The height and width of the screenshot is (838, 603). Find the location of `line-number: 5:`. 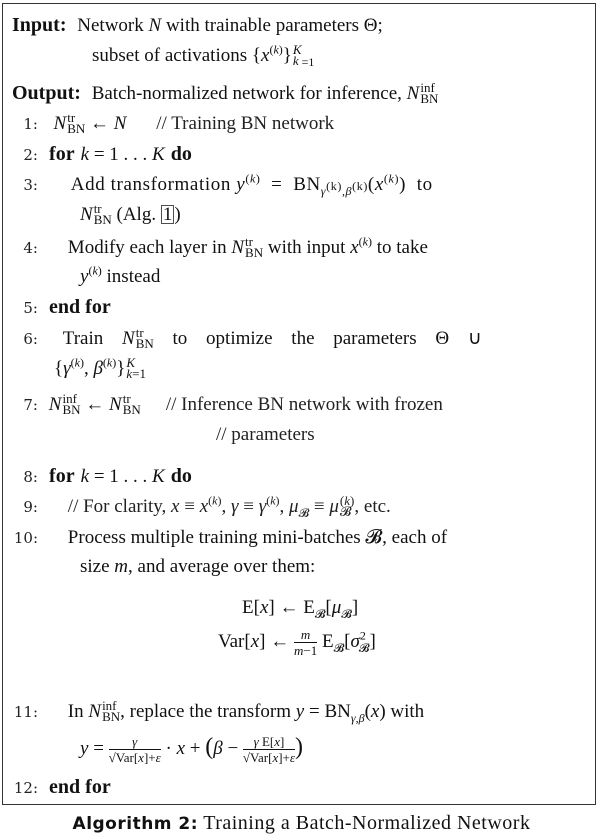

line-number: 5: is located at coordinates (30, 308).